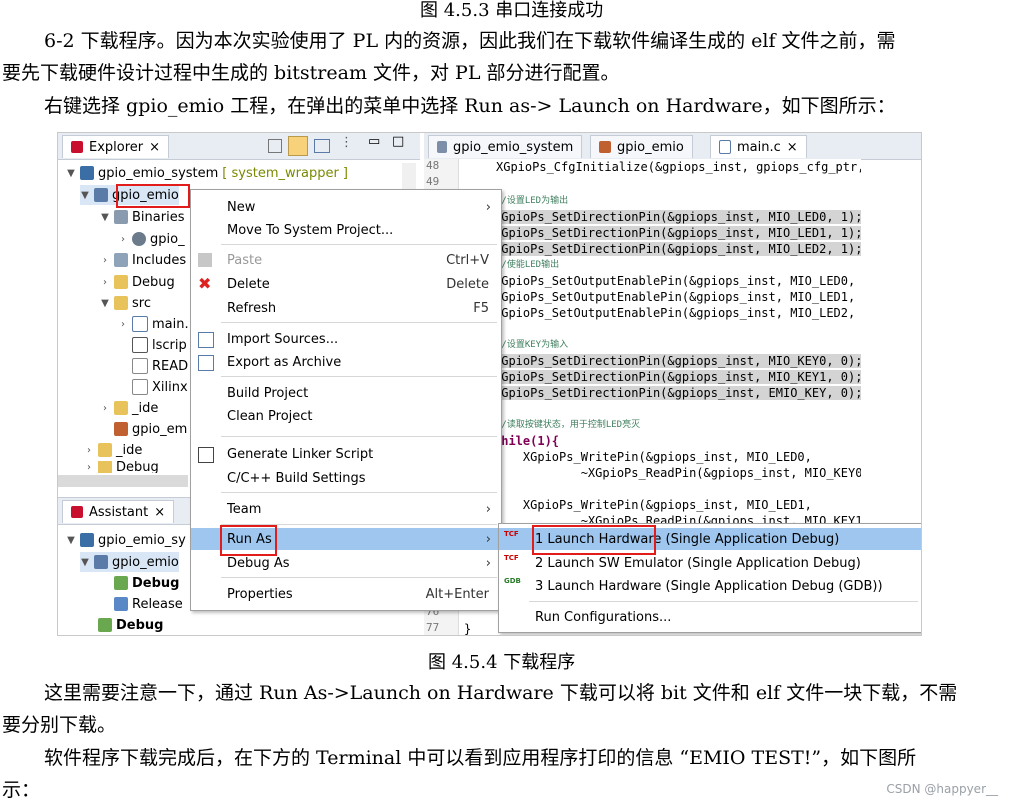  I want to click on collapse-all-icon, so click(275, 146).